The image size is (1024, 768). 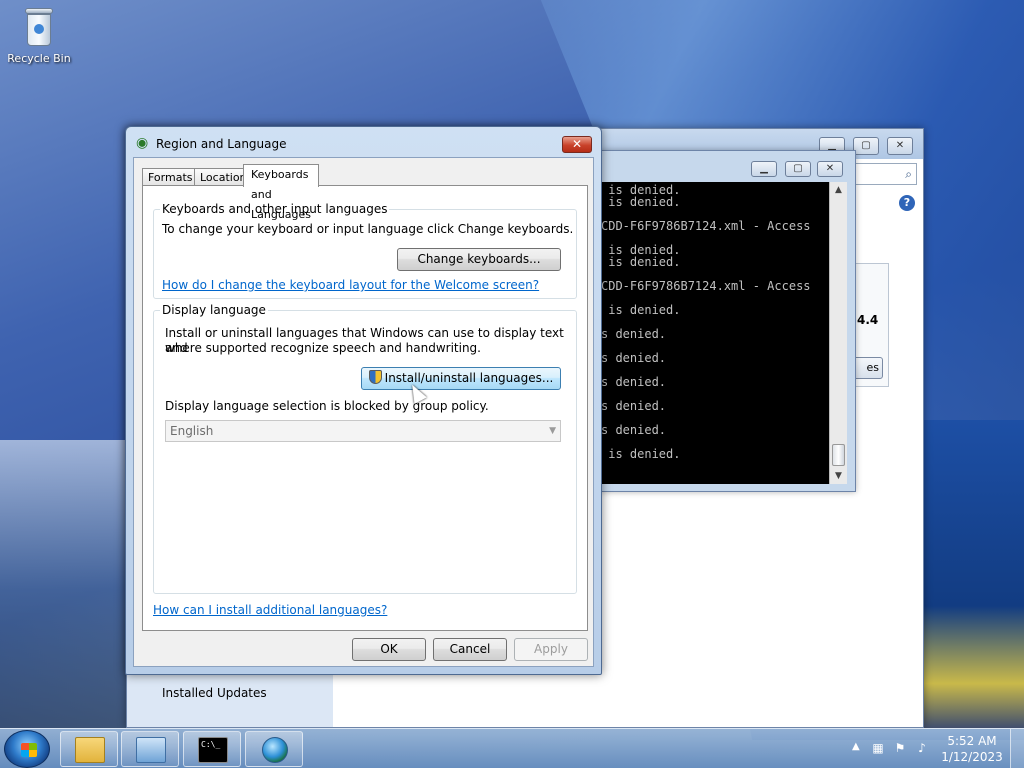 I want to click on clock: 5:52 AM 1/12/2023, so click(x=972, y=749).